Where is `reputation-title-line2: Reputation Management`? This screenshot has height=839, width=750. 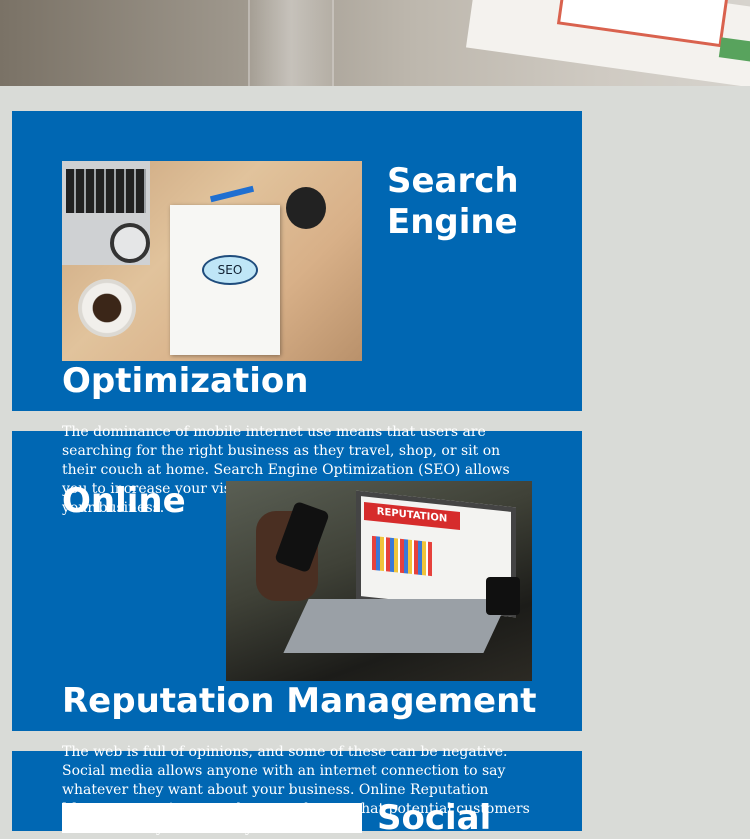 reputation-title-line2: Reputation Management is located at coordinates (299, 701).